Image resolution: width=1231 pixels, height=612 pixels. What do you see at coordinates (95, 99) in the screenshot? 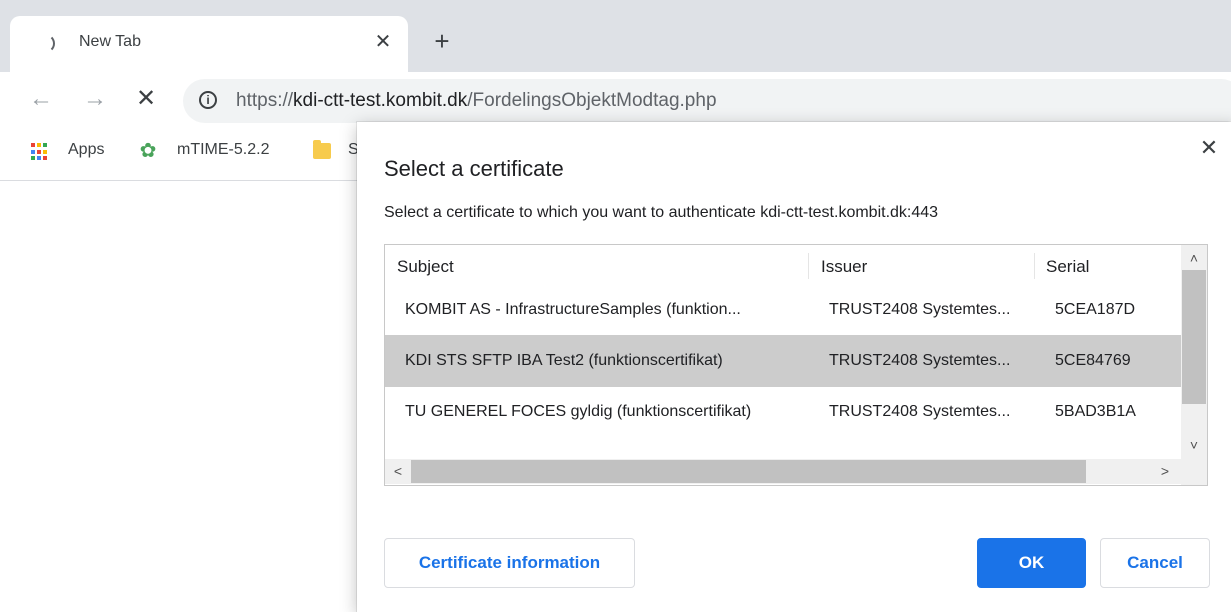
I see `forward-arrow-icon: →` at bounding box center [95, 99].